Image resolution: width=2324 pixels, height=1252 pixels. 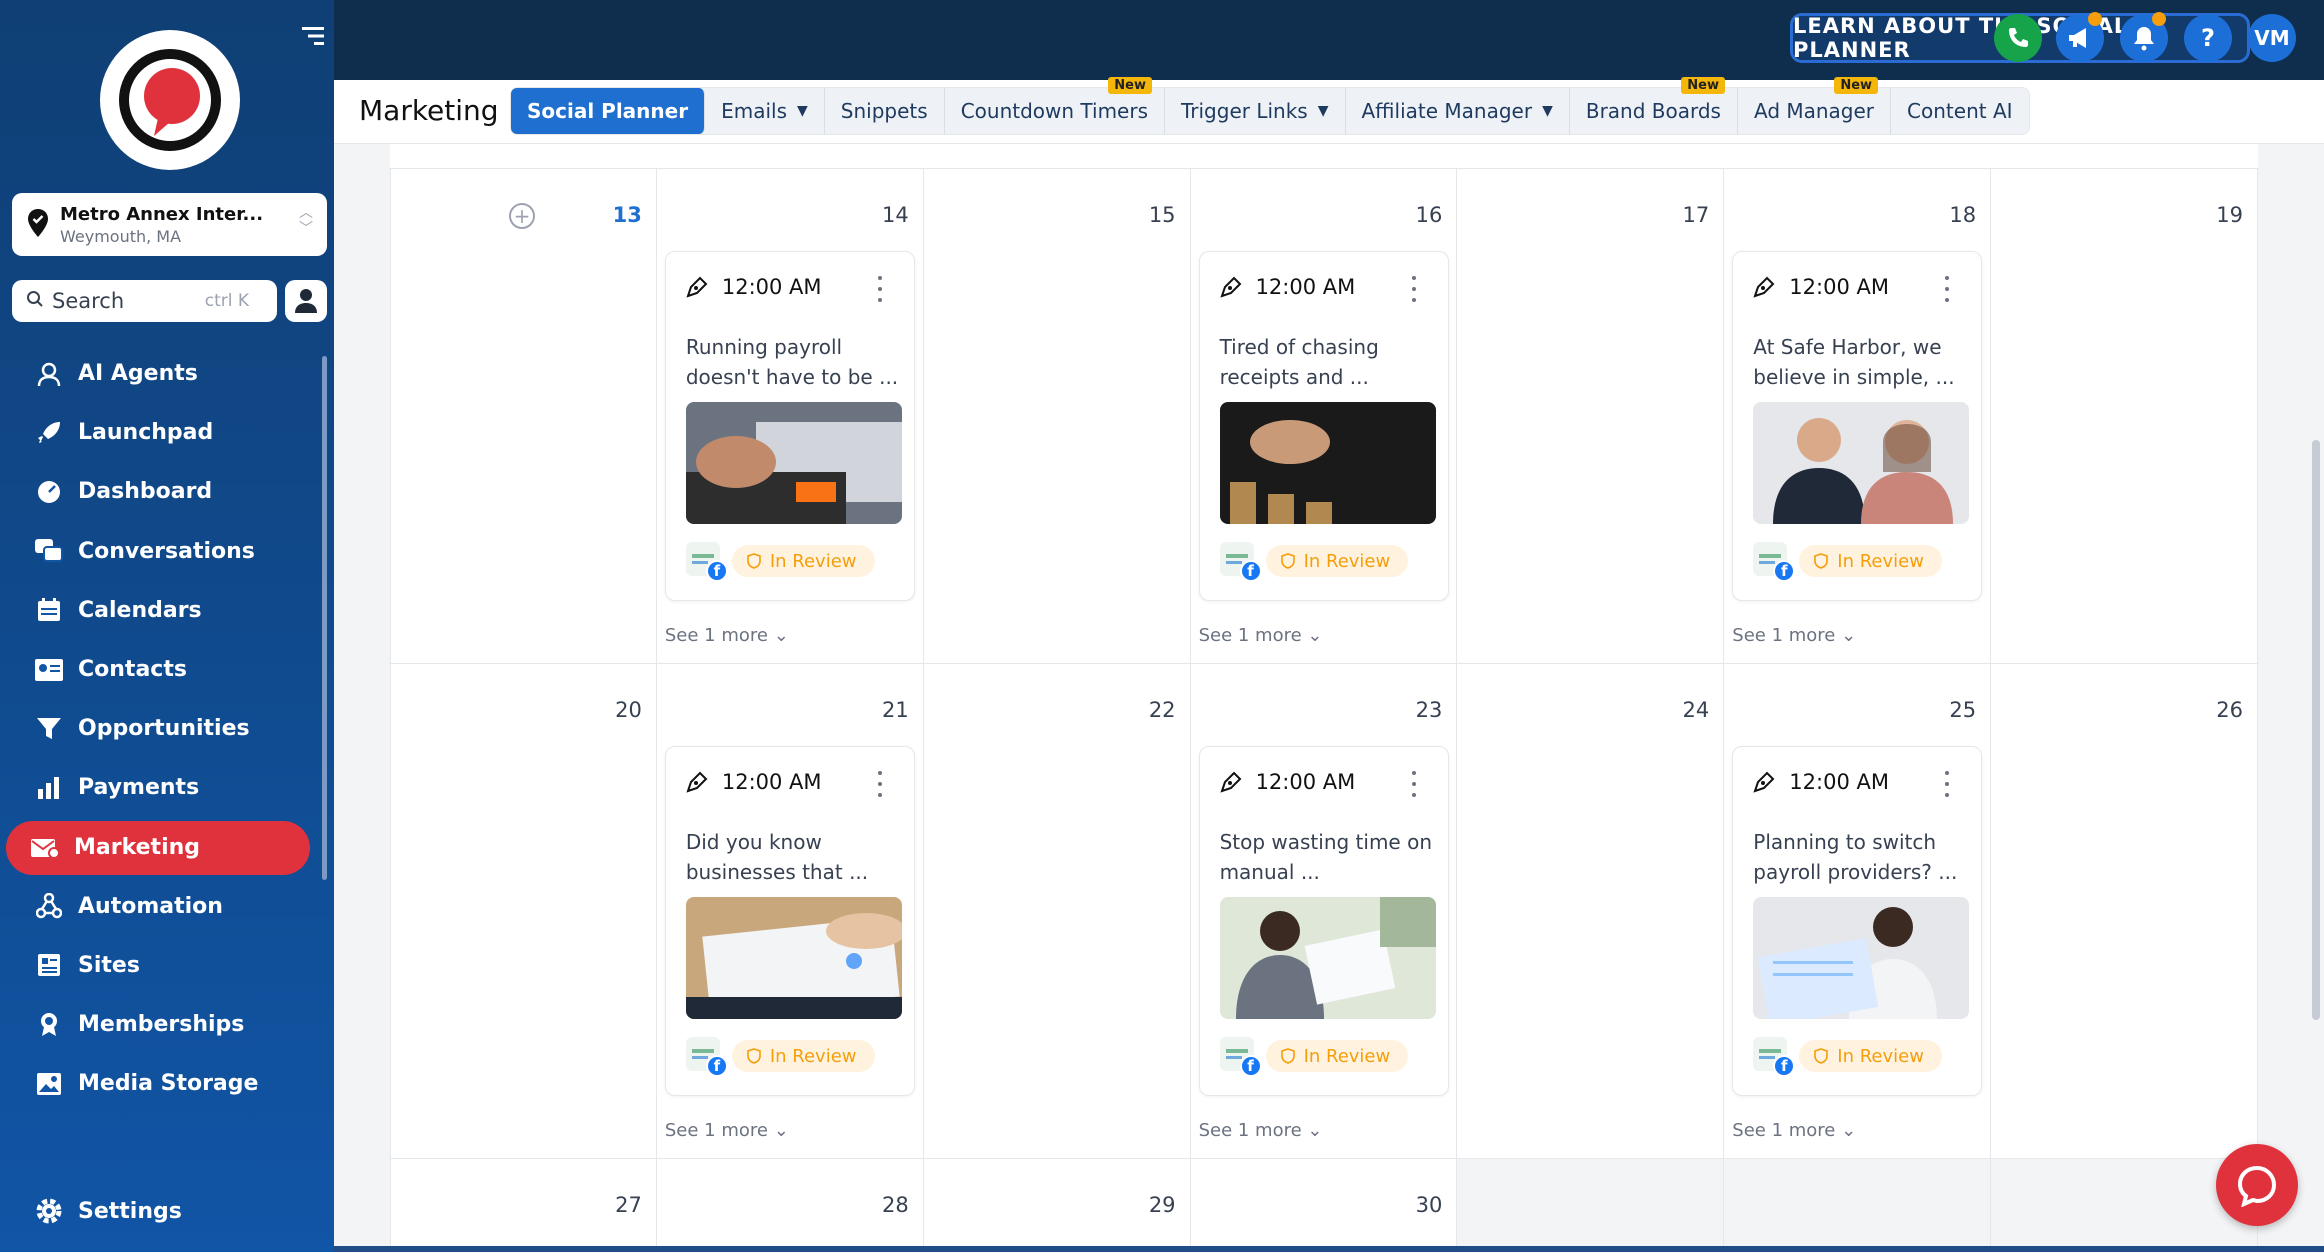 I want to click on sidebar-item-media-storage: Media Storage, so click(x=160, y=1083).